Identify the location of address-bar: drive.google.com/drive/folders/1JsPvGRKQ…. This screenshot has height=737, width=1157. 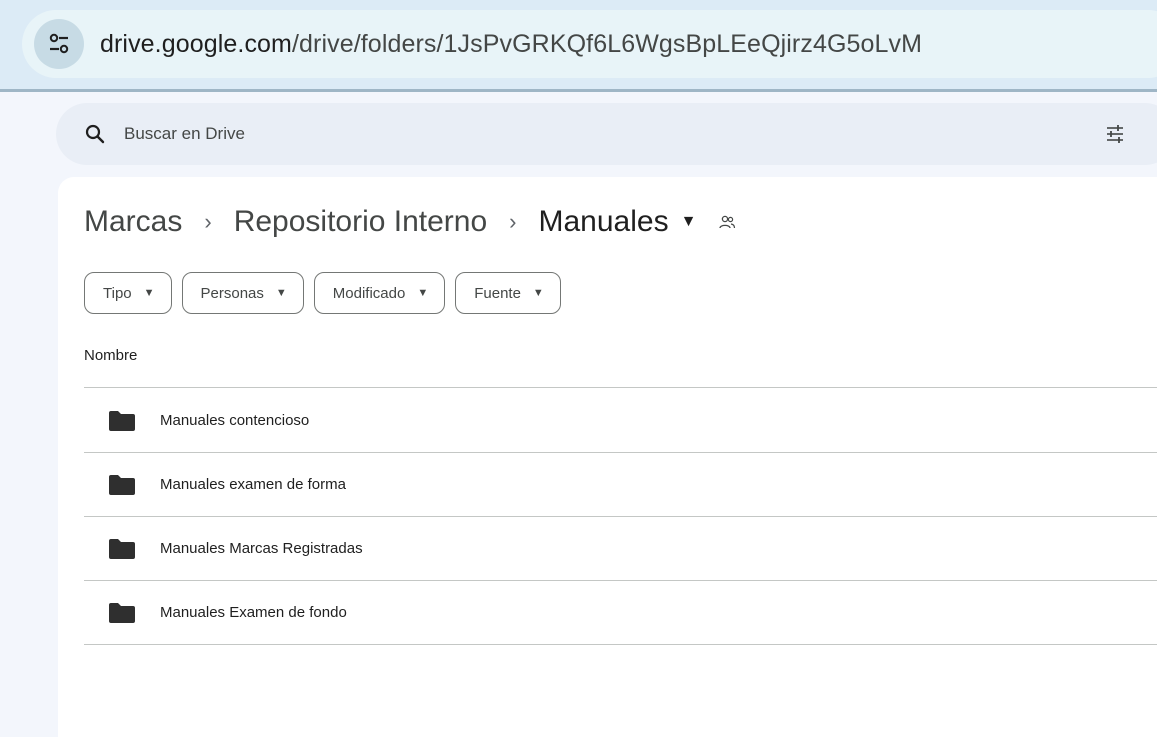
(589, 44).